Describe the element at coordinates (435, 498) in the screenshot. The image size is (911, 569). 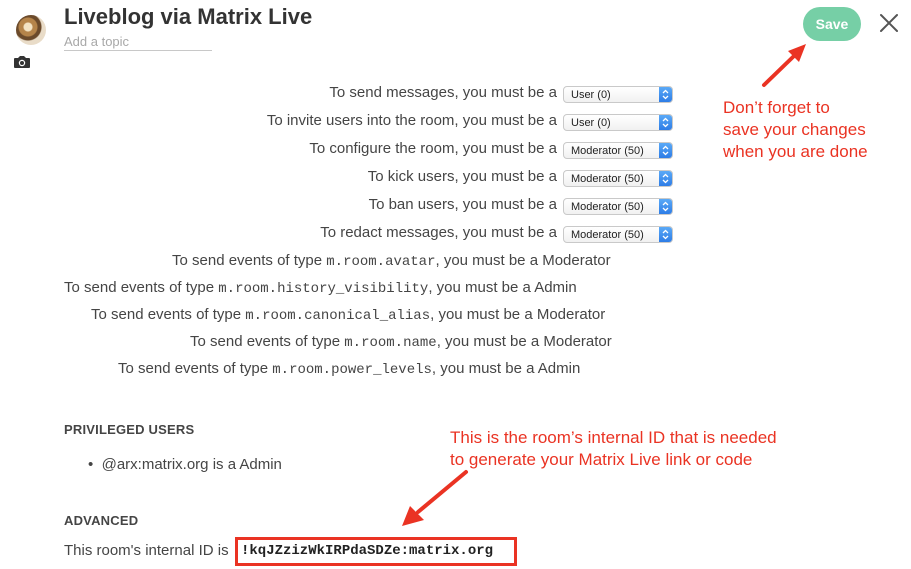
I see `arrow-to-room-id-icon` at that location.